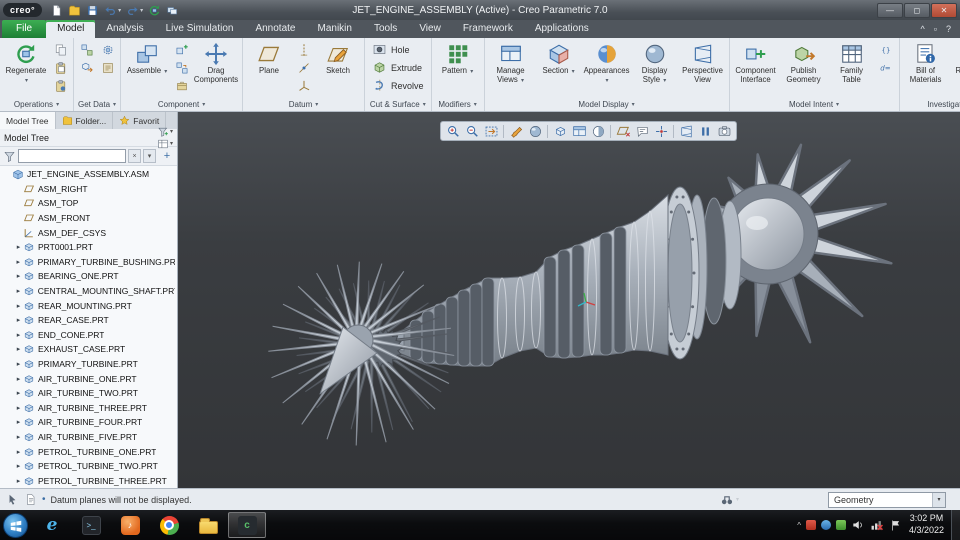  Describe the element at coordinates (124, 29) in the screenshot. I see `tab-analysis: Analysis` at that location.